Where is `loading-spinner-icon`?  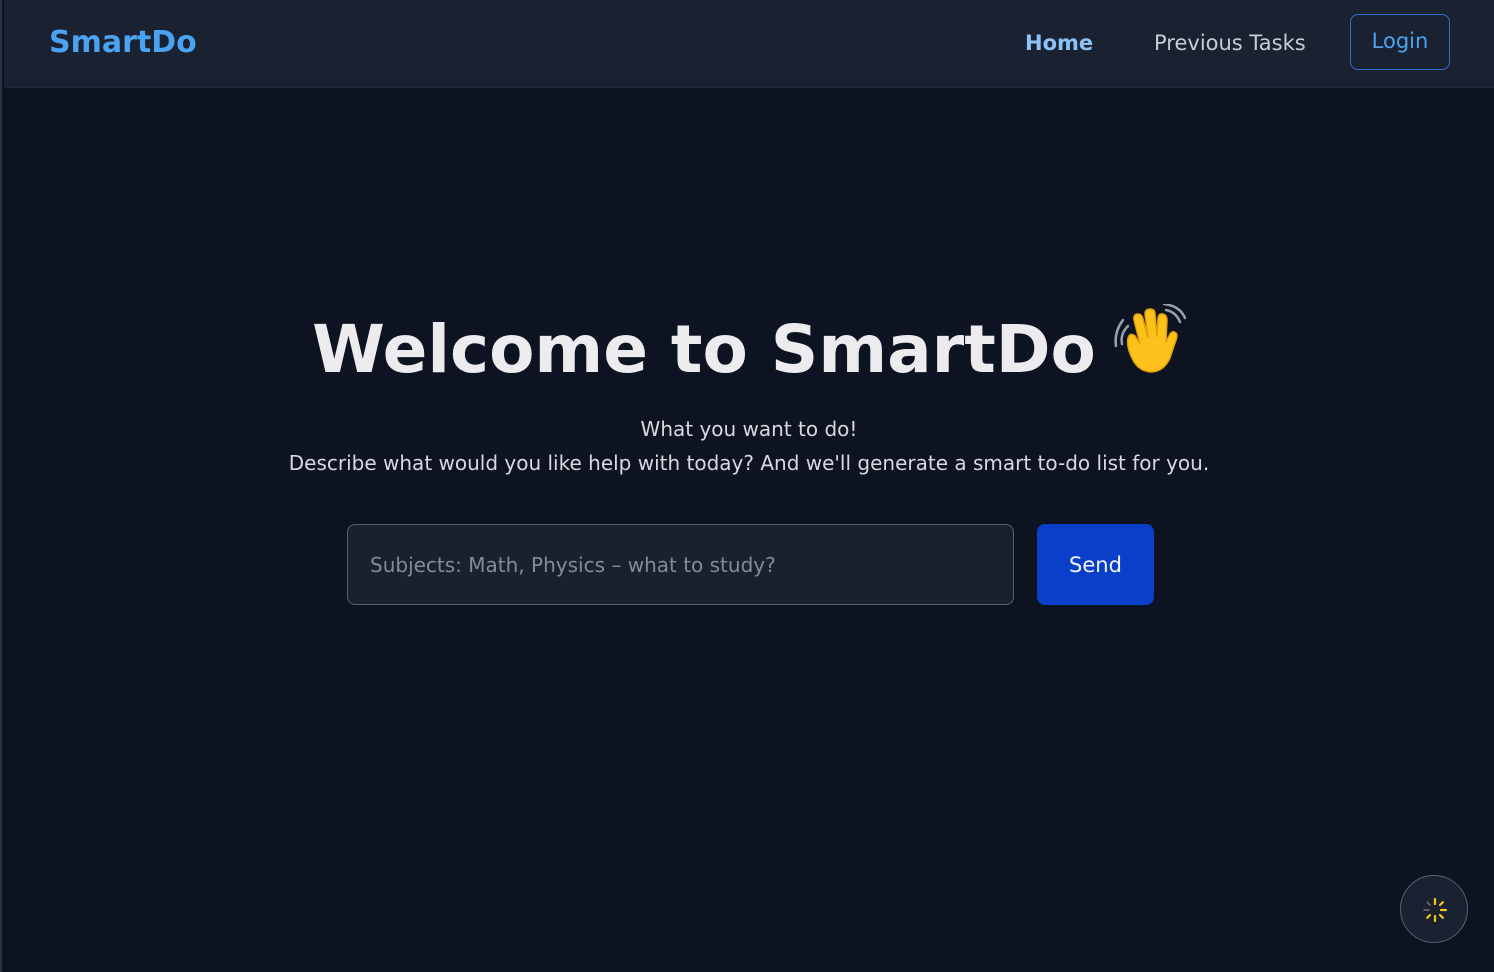 loading-spinner-icon is located at coordinates (1435, 910).